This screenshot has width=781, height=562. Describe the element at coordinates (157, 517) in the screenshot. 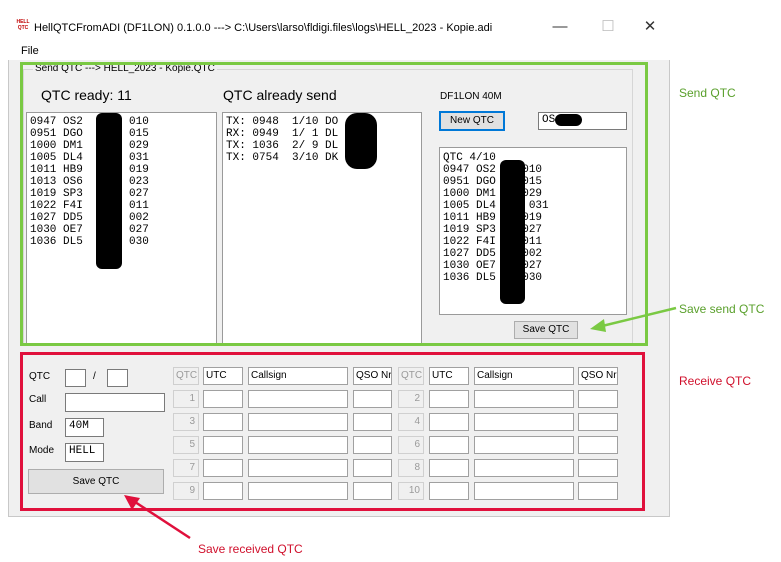

I see `red-arrow-icon` at that location.